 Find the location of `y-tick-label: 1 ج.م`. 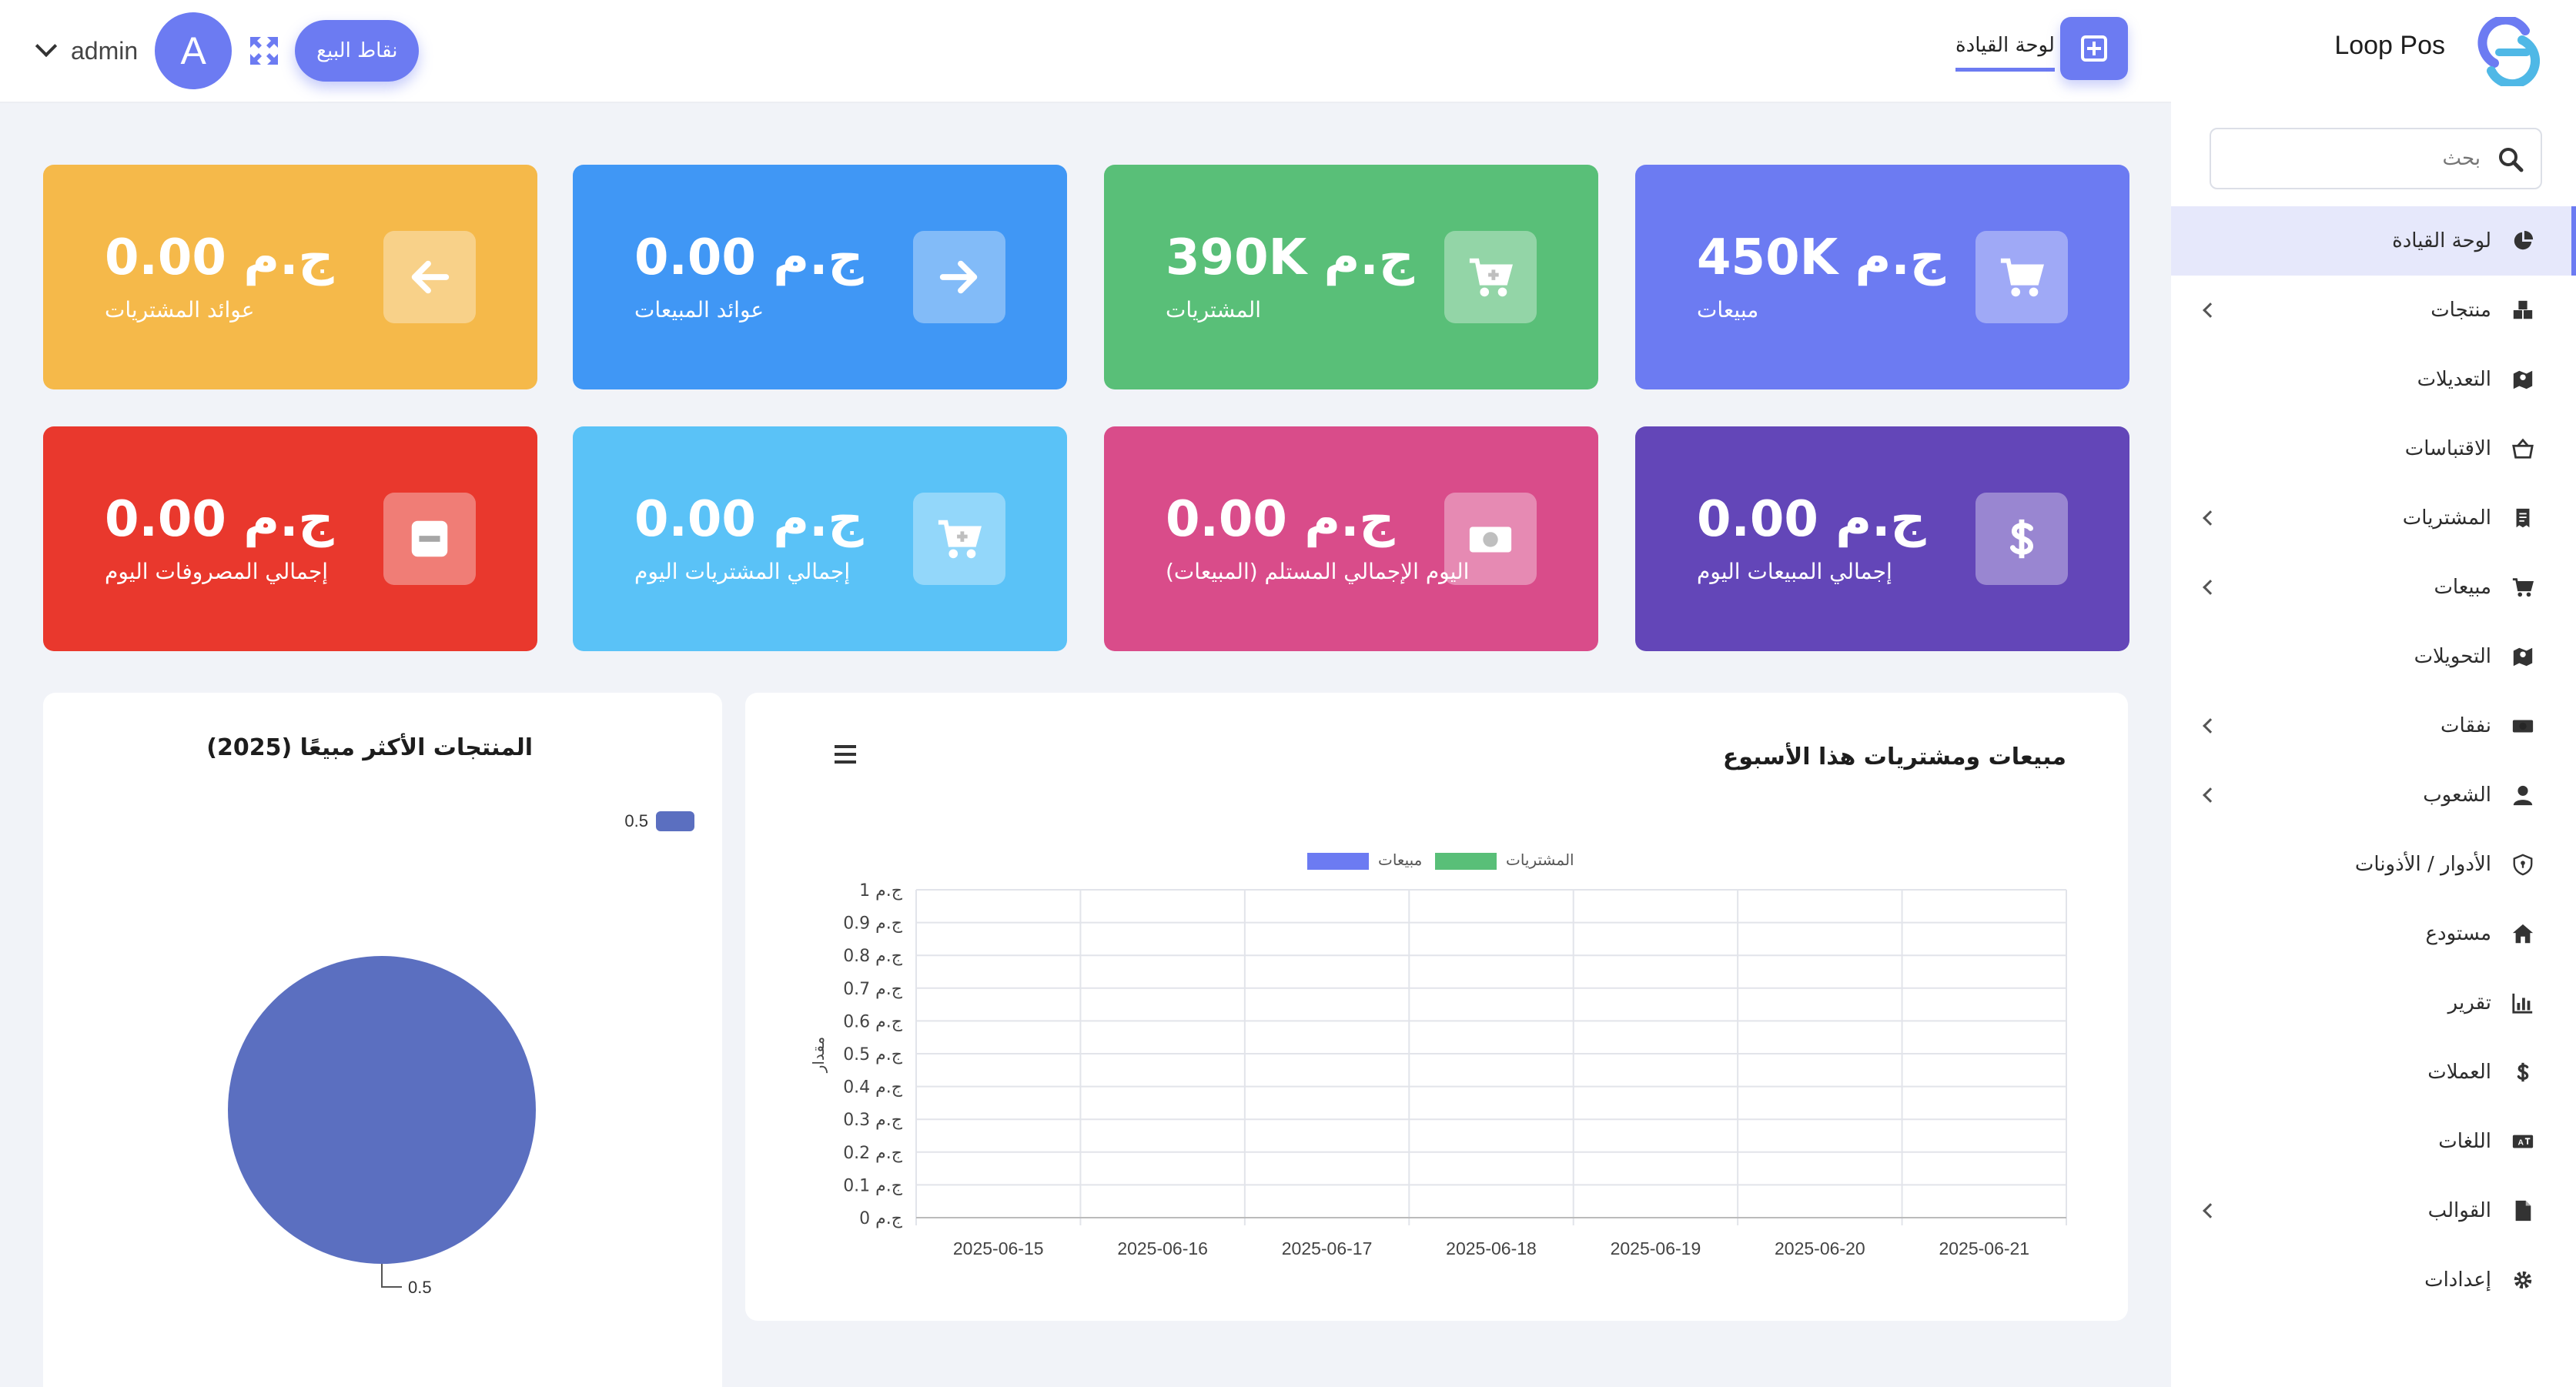

y-tick-label: 1 ج.م is located at coordinates (881, 891).